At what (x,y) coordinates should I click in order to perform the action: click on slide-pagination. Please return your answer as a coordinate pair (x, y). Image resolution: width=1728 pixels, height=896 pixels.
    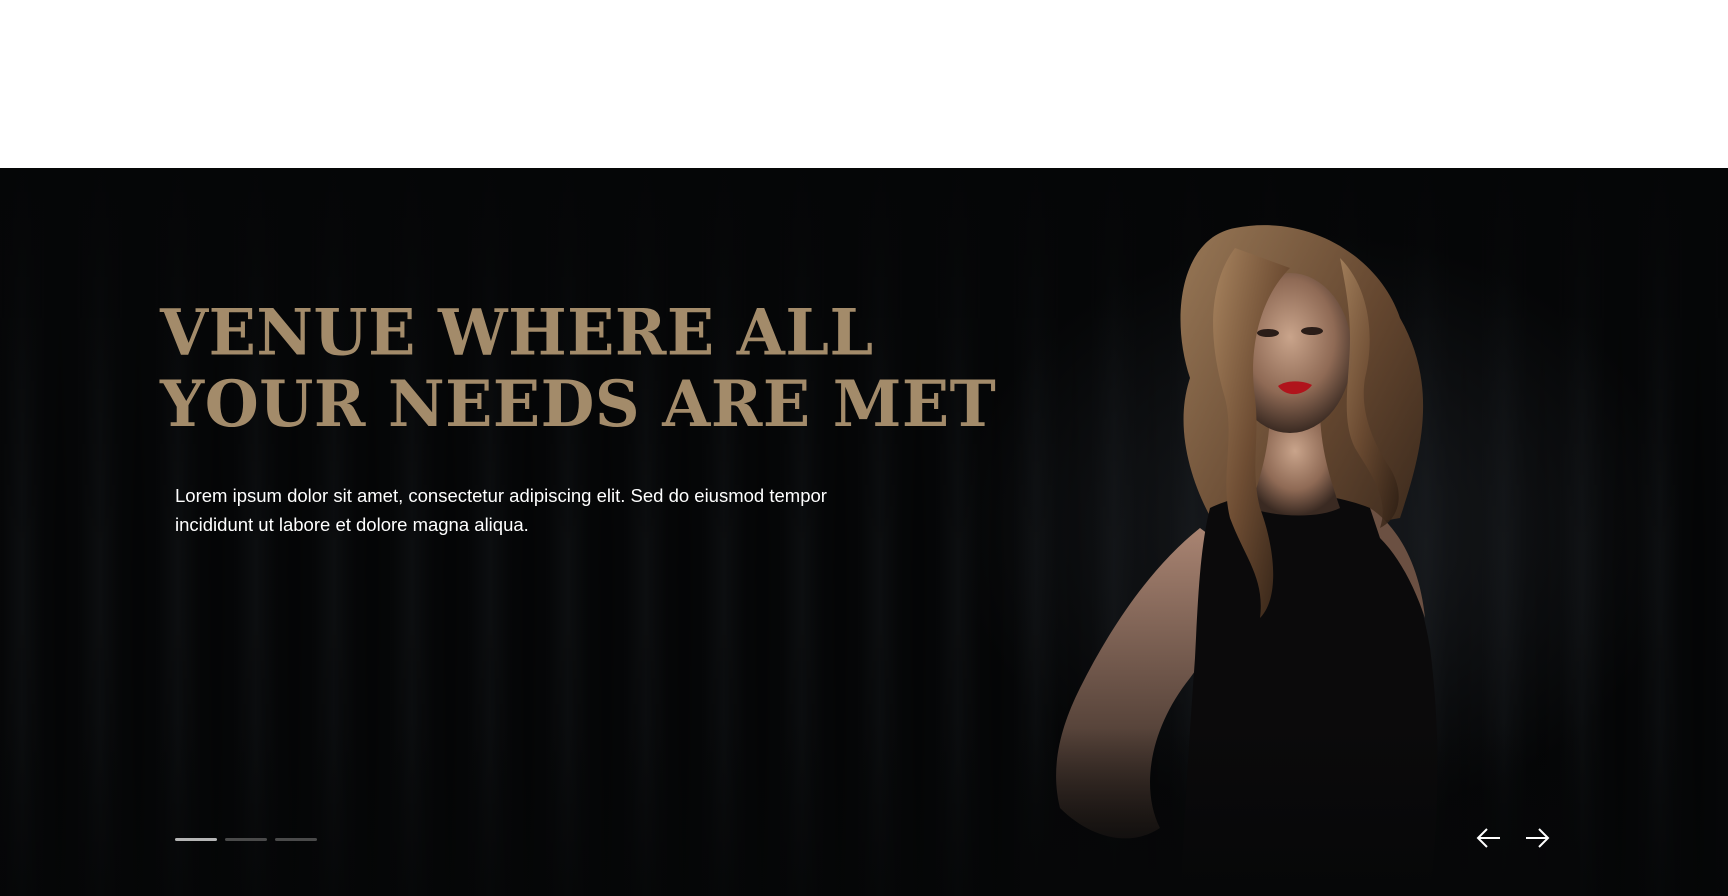
    Looking at the image, I should click on (246, 839).